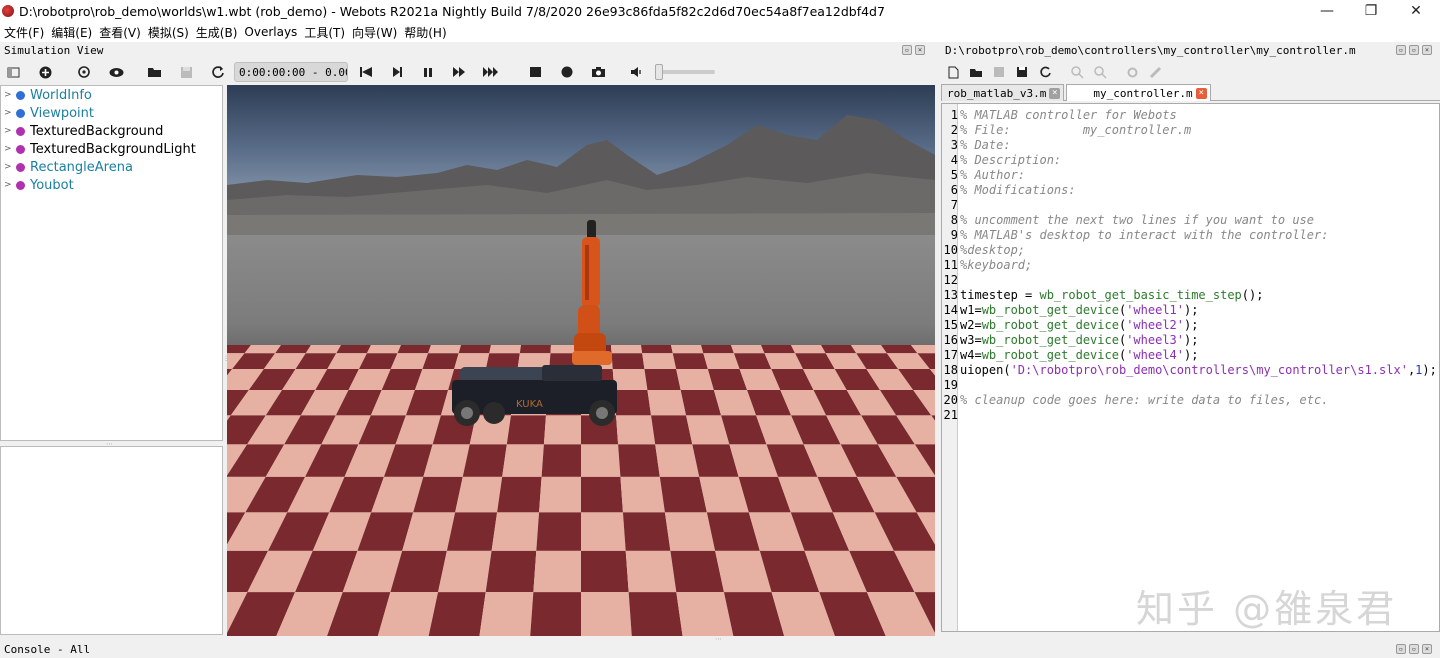 Image resolution: width=1440 pixels, height=658 pixels. Describe the element at coordinates (1022, 72) in the screenshot. I see `save-all-icon` at that location.